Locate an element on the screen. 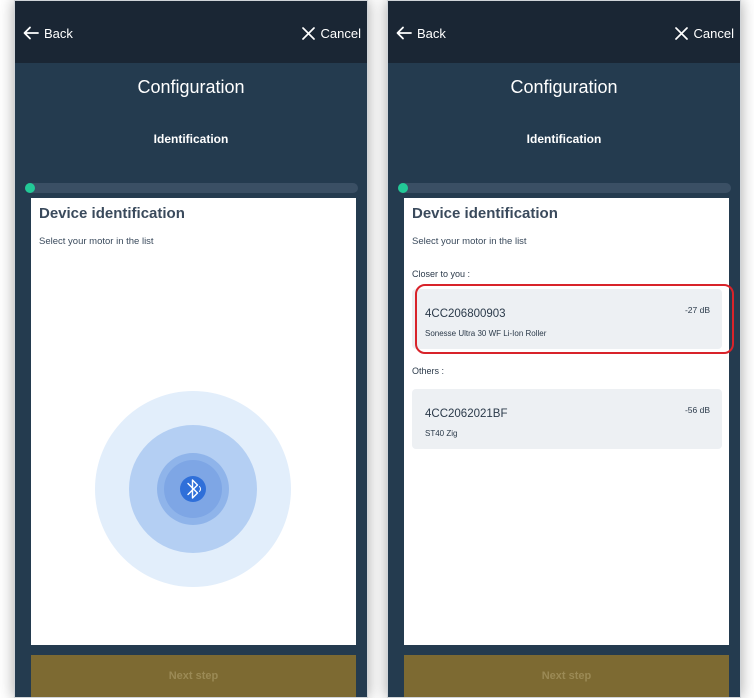 This screenshot has height=698, width=754. scanning-animation is located at coordinates (193, 489).